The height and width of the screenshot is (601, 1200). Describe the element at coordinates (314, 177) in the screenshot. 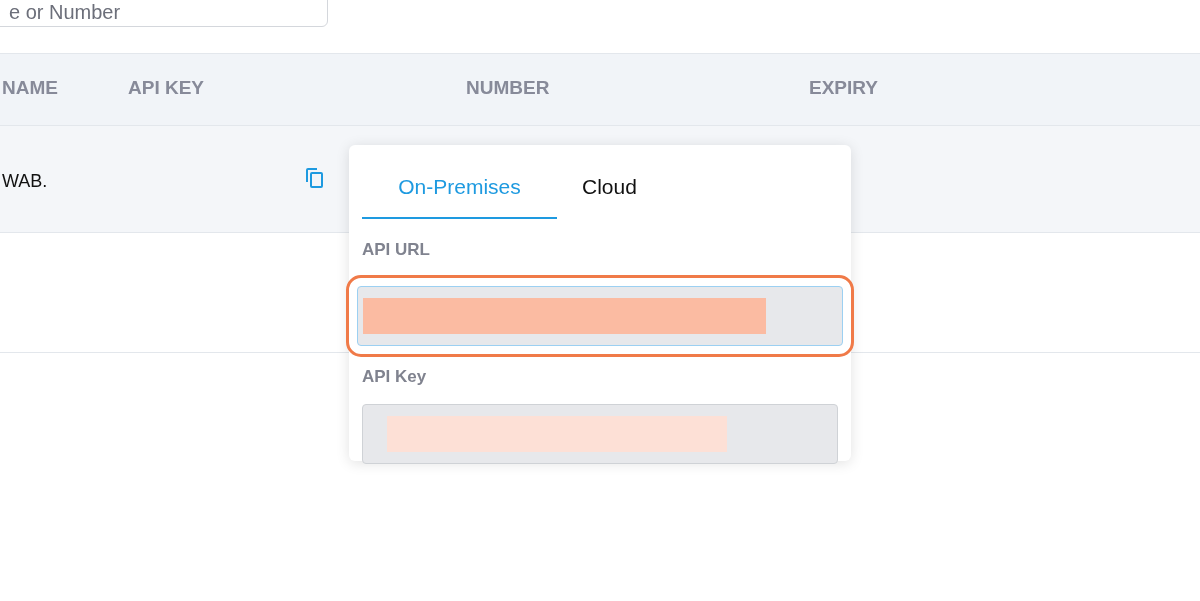

I see `copy-icon` at that location.